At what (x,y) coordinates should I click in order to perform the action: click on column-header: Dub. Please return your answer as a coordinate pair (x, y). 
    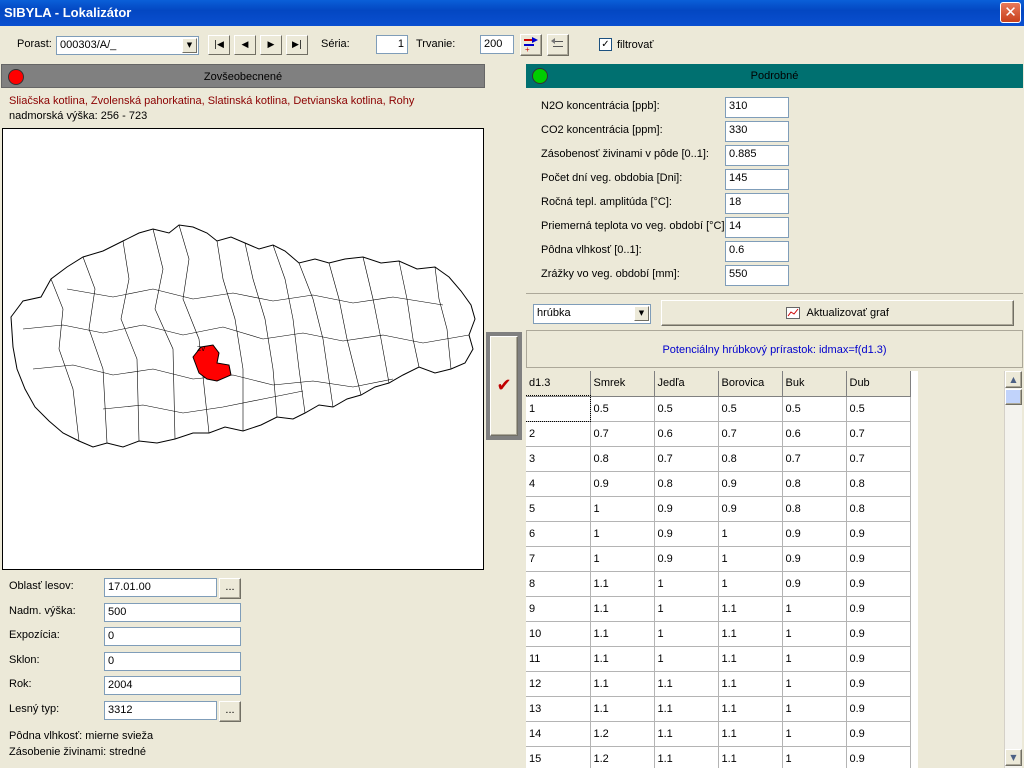
    Looking at the image, I should click on (878, 384).